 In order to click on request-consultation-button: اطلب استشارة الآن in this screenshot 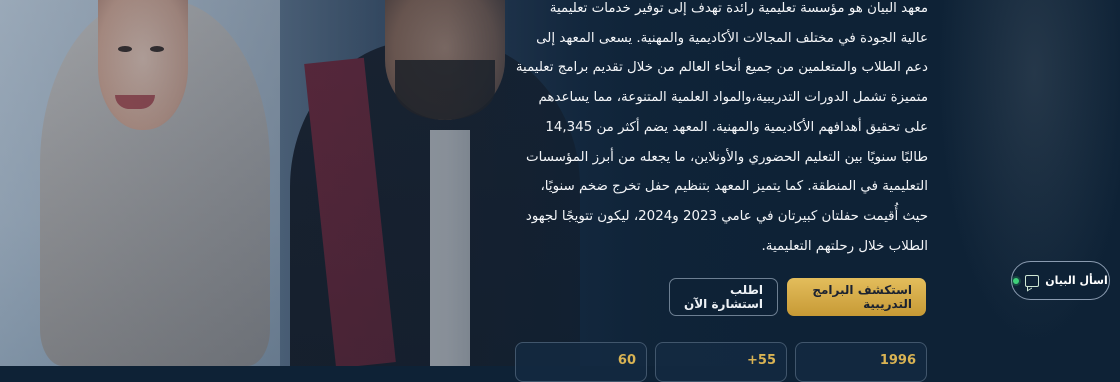, I will do `click(723, 297)`.